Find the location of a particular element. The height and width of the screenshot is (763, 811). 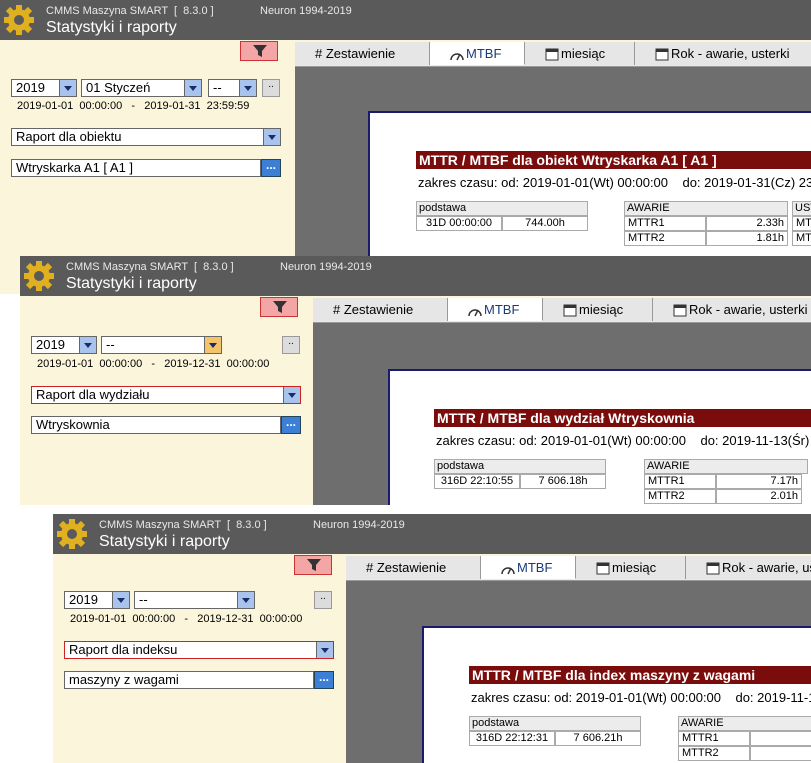

base-time: 316D 22:10:55 is located at coordinates (477, 481).